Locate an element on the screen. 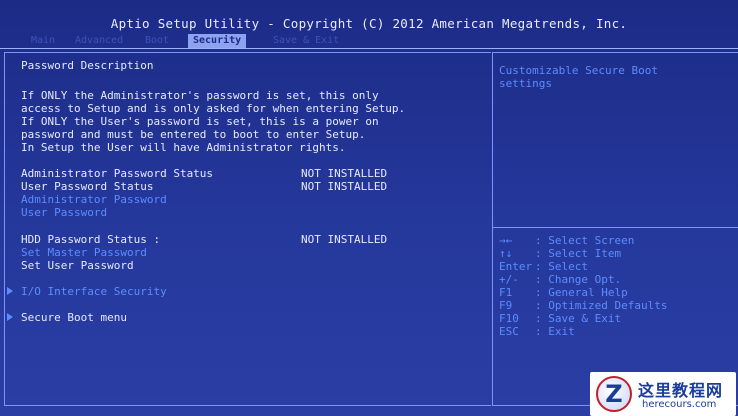 Image resolution: width=738 pixels, height=416 pixels. user-password-status-value: NOT INSTALLED is located at coordinates (344, 186).